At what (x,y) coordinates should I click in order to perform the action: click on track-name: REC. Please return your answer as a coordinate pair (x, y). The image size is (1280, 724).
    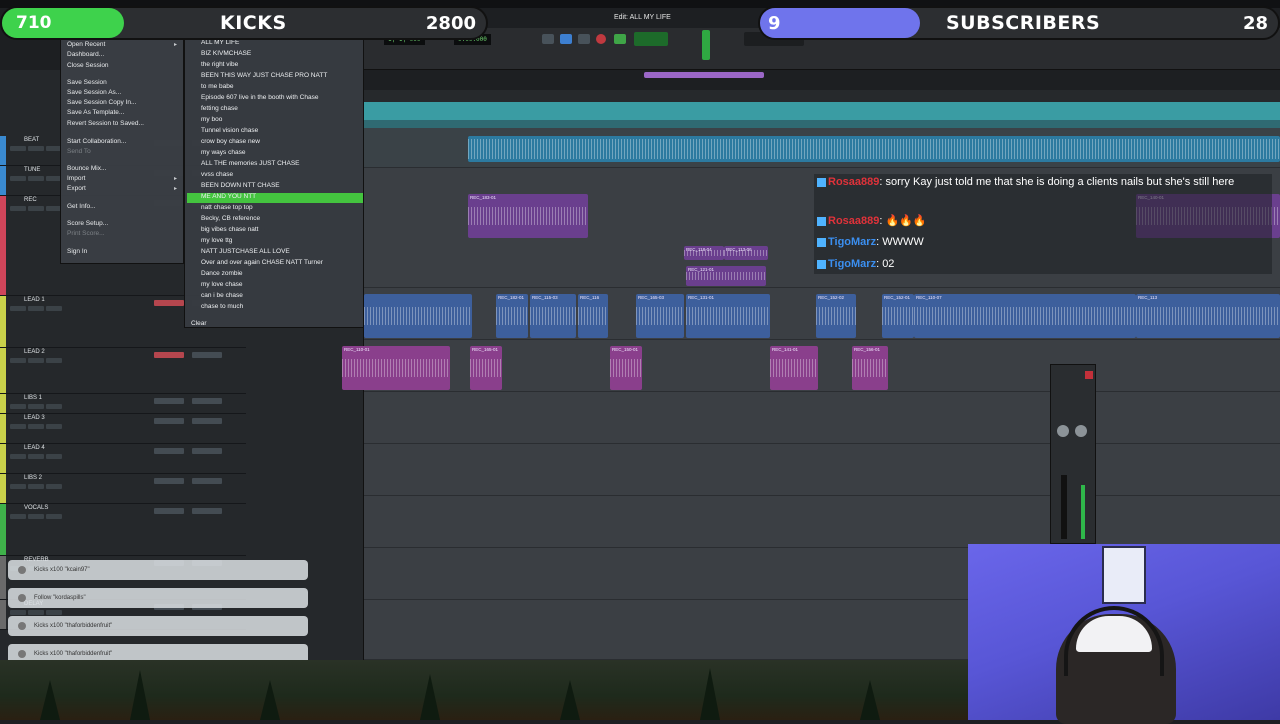
    Looking at the image, I should click on (30, 200).